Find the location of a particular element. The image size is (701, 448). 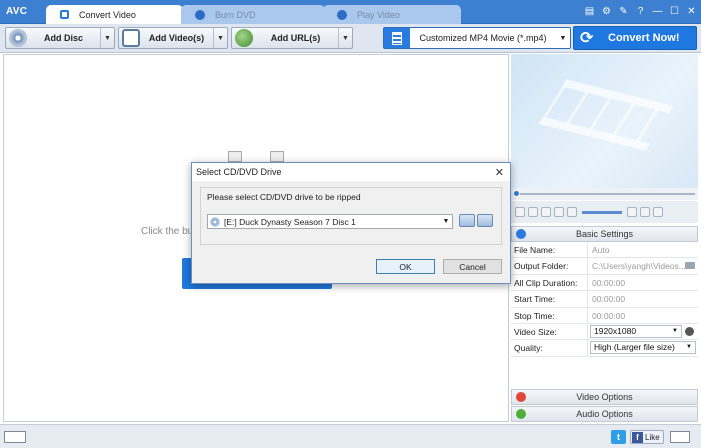

add-videos-button: Add Video(s) ▼ is located at coordinates (173, 38).